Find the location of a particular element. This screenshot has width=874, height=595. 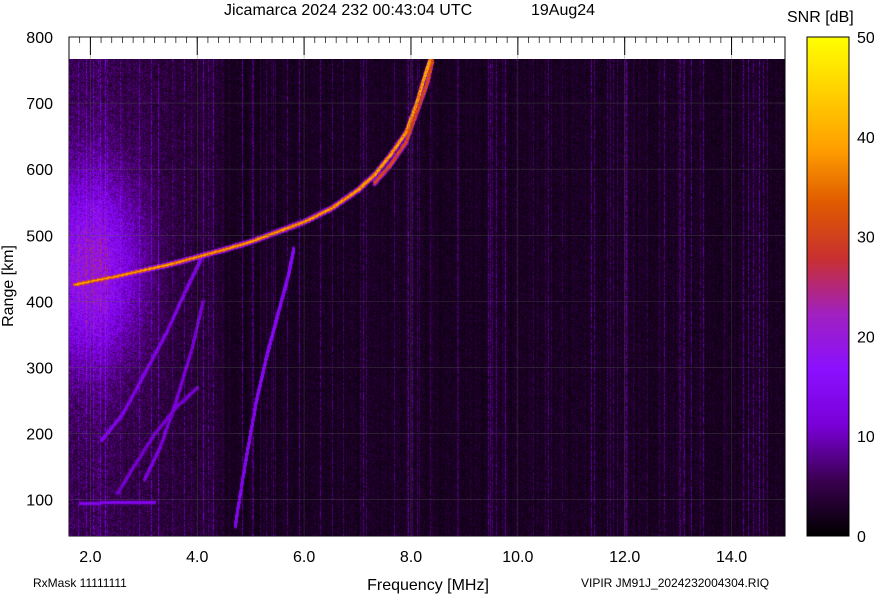

colorbar-tick-label: 20 is located at coordinates (865, 337).